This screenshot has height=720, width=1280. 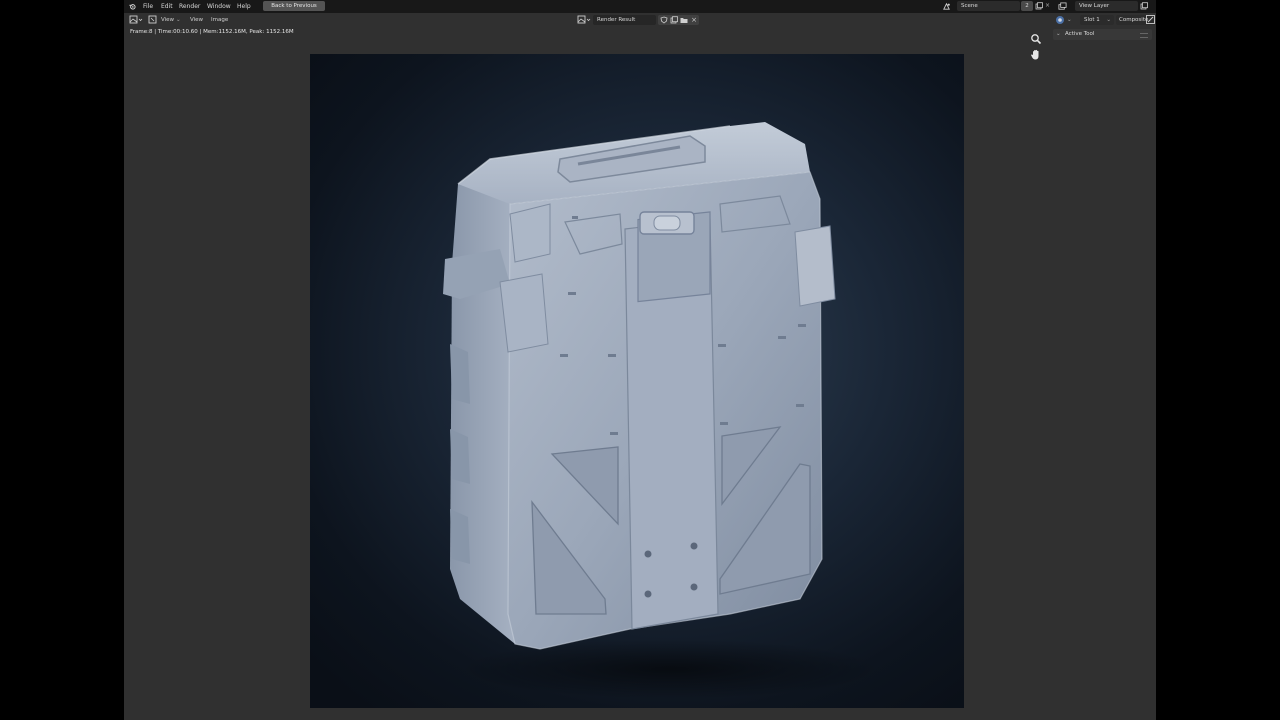 I want to click on active-tool-panel-header: ⌄ Active Tool, so click(x=1102, y=34).